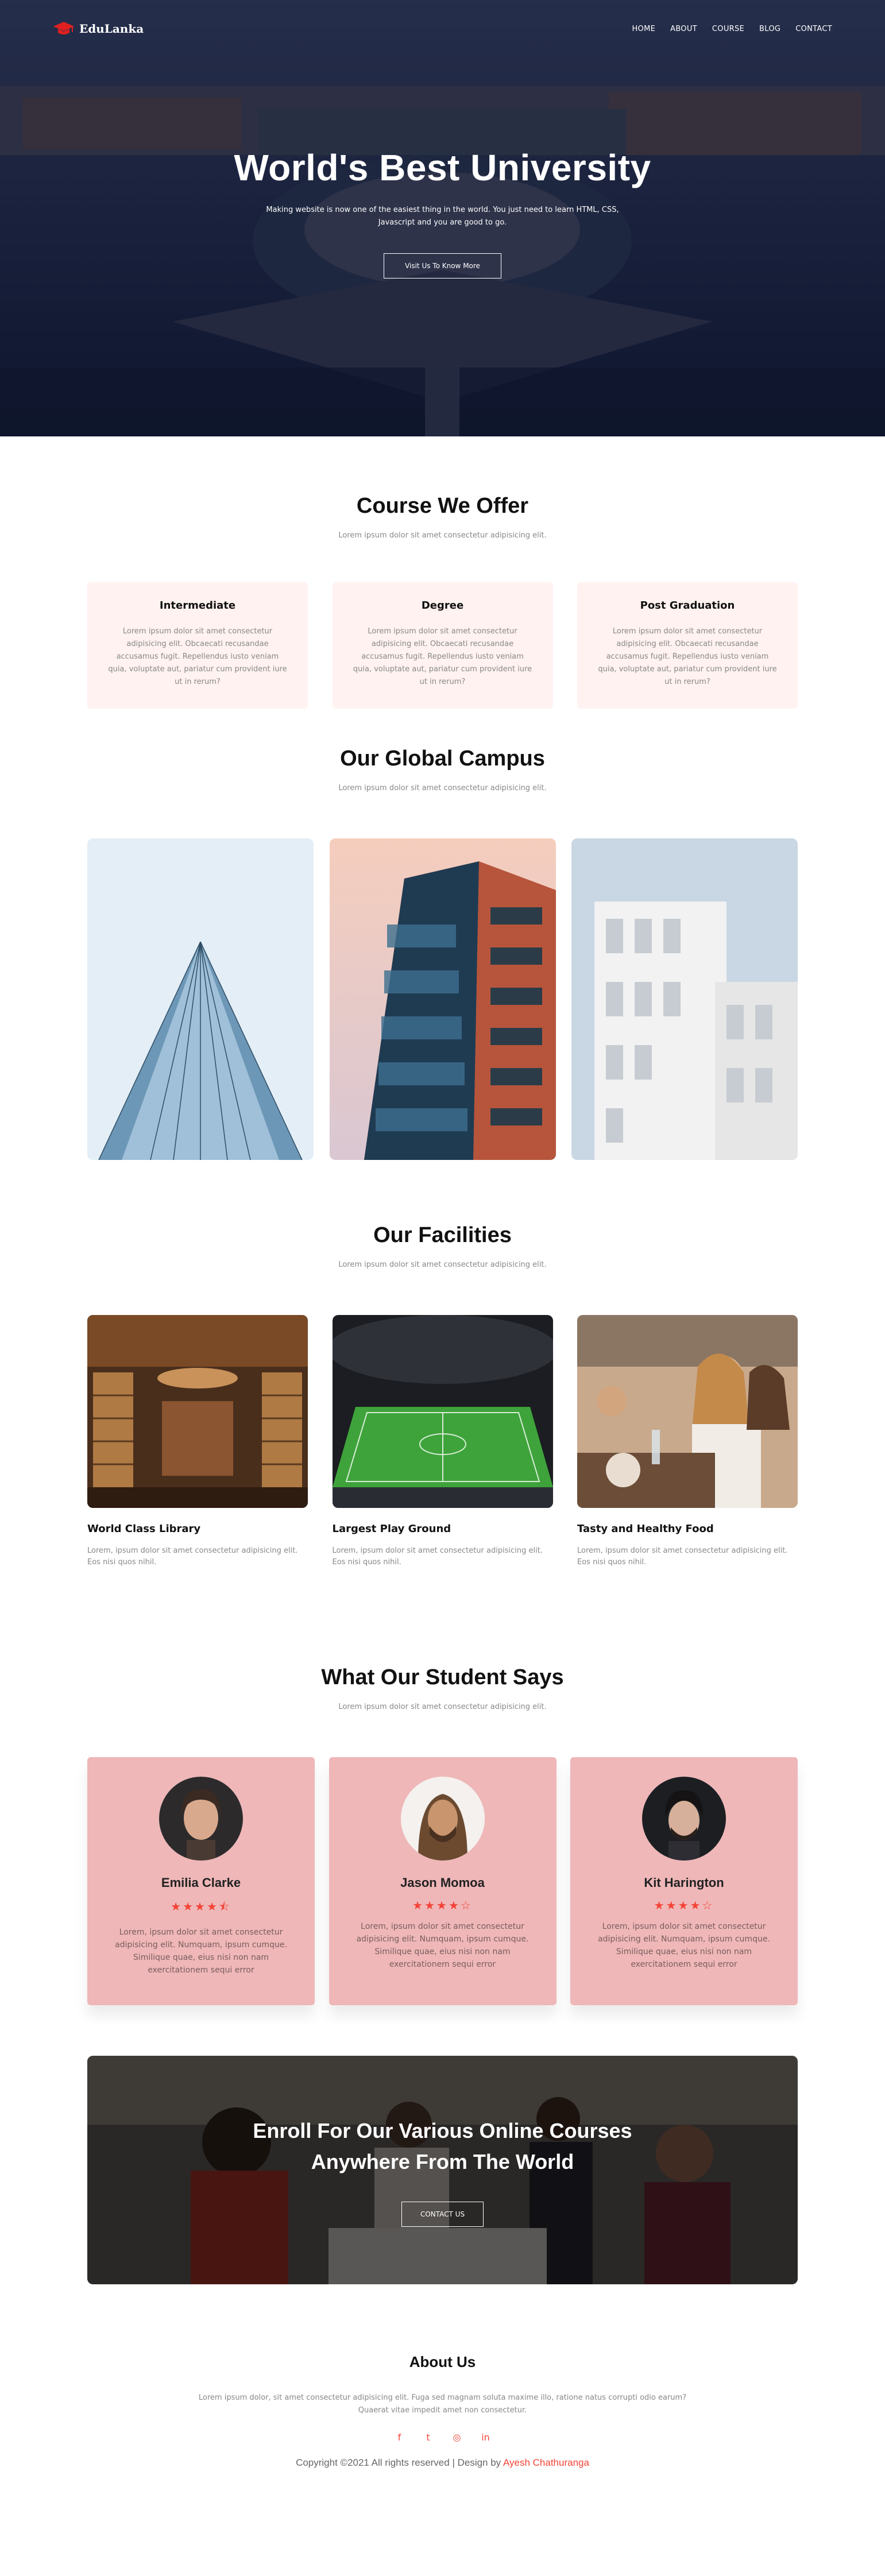 The width and height of the screenshot is (885, 2576). What do you see at coordinates (442, 266) in the screenshot?
I see `visit-us-button: Visit Us To Know More` at bounding box center [442, 266].